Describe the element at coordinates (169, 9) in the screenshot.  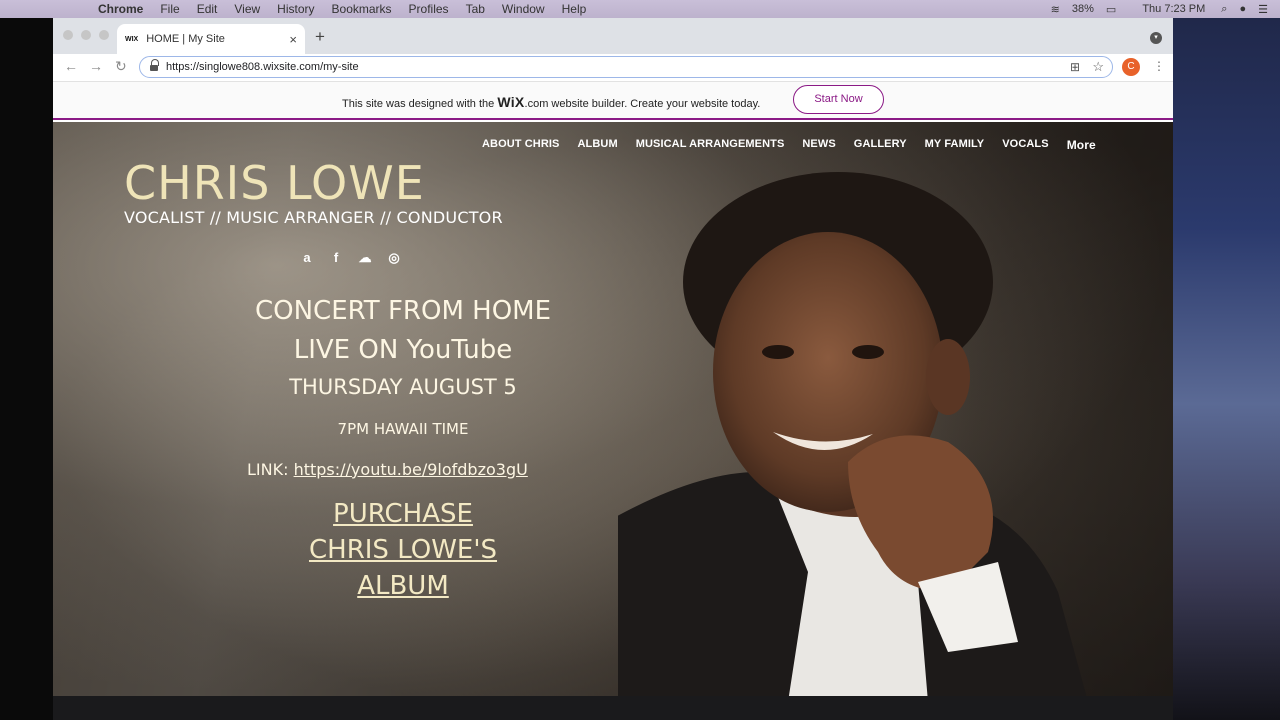
I see `menu-file: File` at that location.